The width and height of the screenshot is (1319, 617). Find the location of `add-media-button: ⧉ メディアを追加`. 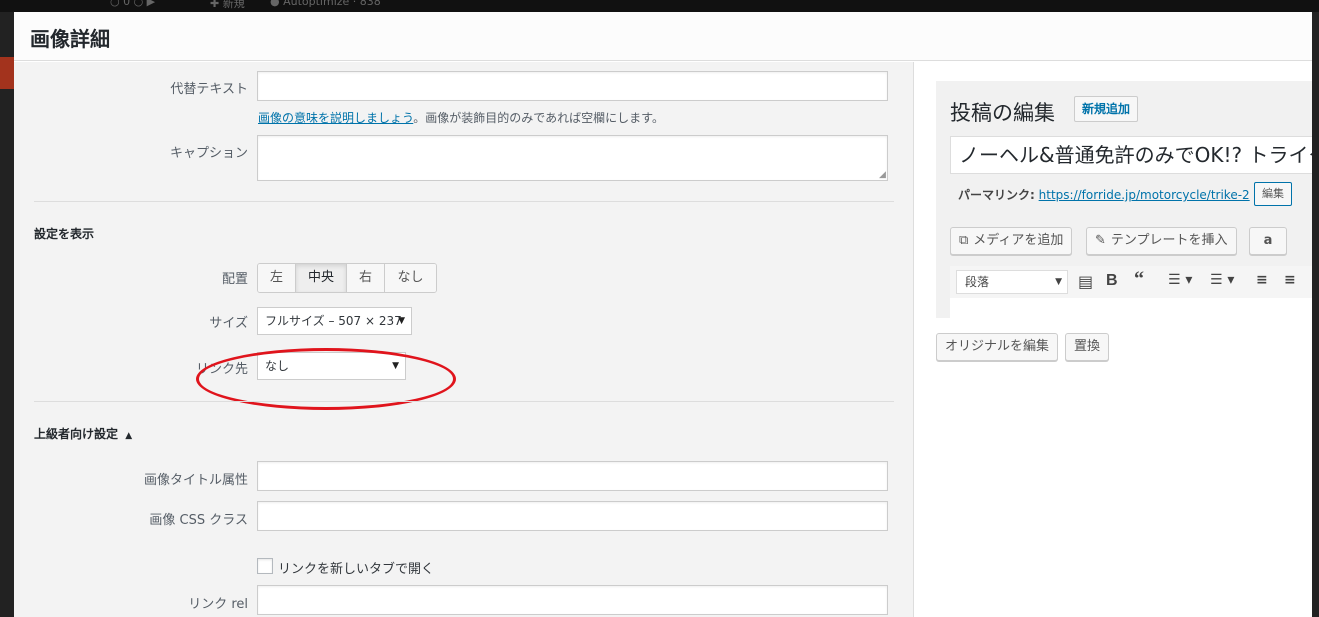

add-media-button: ⧉ メディアを追加 is located at coordinates (1011, 241).